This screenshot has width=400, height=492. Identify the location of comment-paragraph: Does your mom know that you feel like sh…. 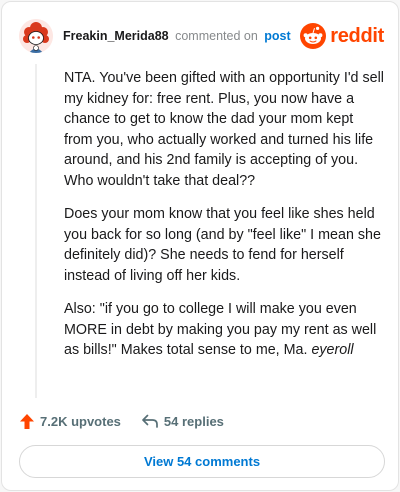
(222, 245).